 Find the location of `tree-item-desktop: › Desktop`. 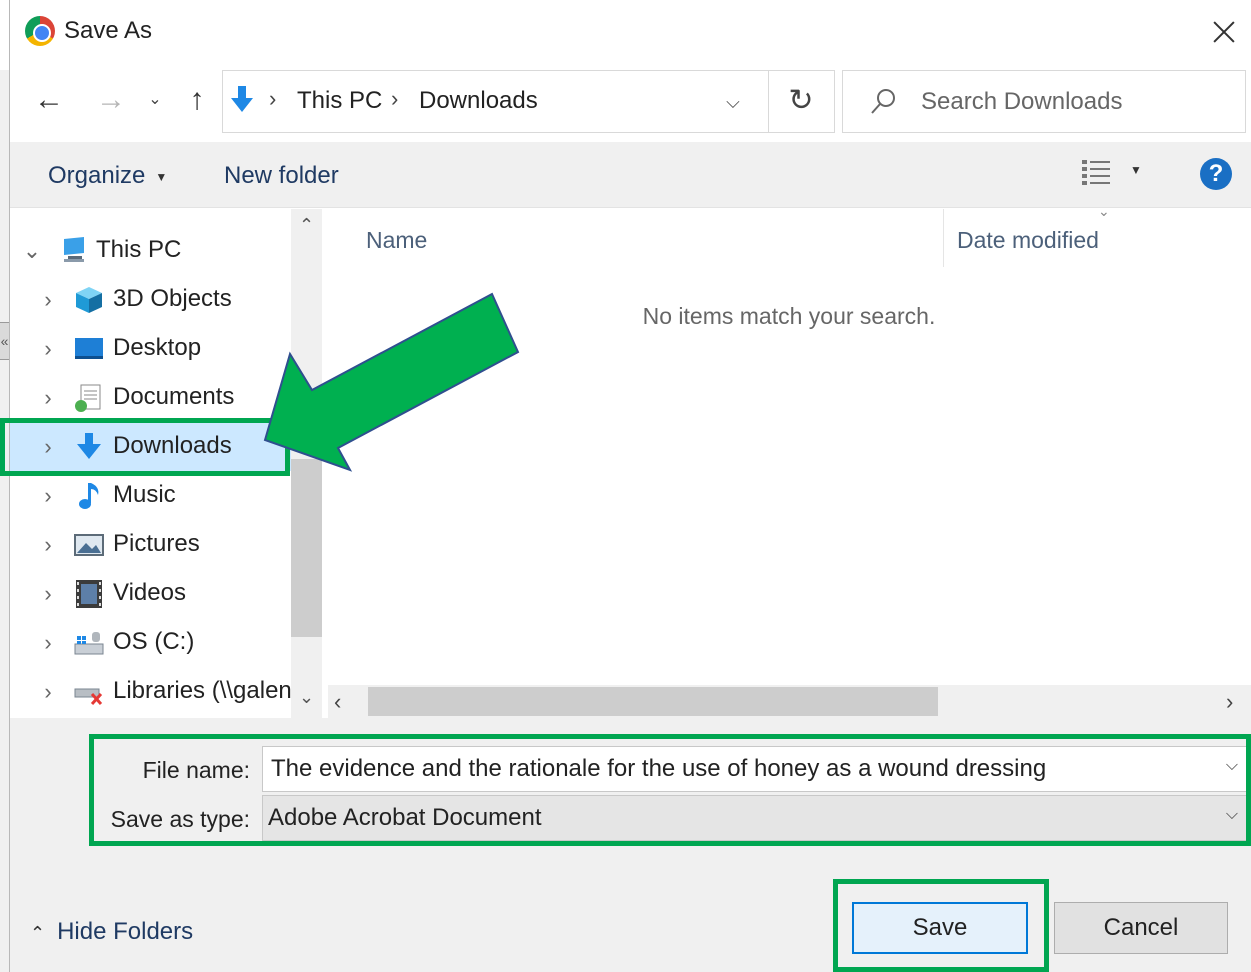

tree-item-desktop: › Desktop is located at coordinates (150, 349).